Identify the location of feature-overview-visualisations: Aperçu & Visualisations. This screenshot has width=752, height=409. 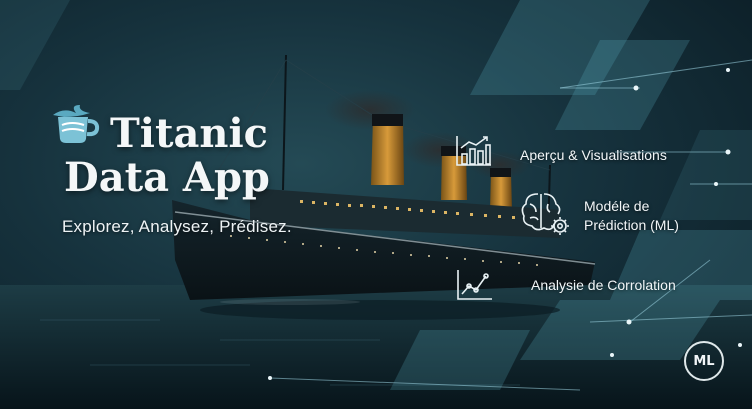
(593, 155).